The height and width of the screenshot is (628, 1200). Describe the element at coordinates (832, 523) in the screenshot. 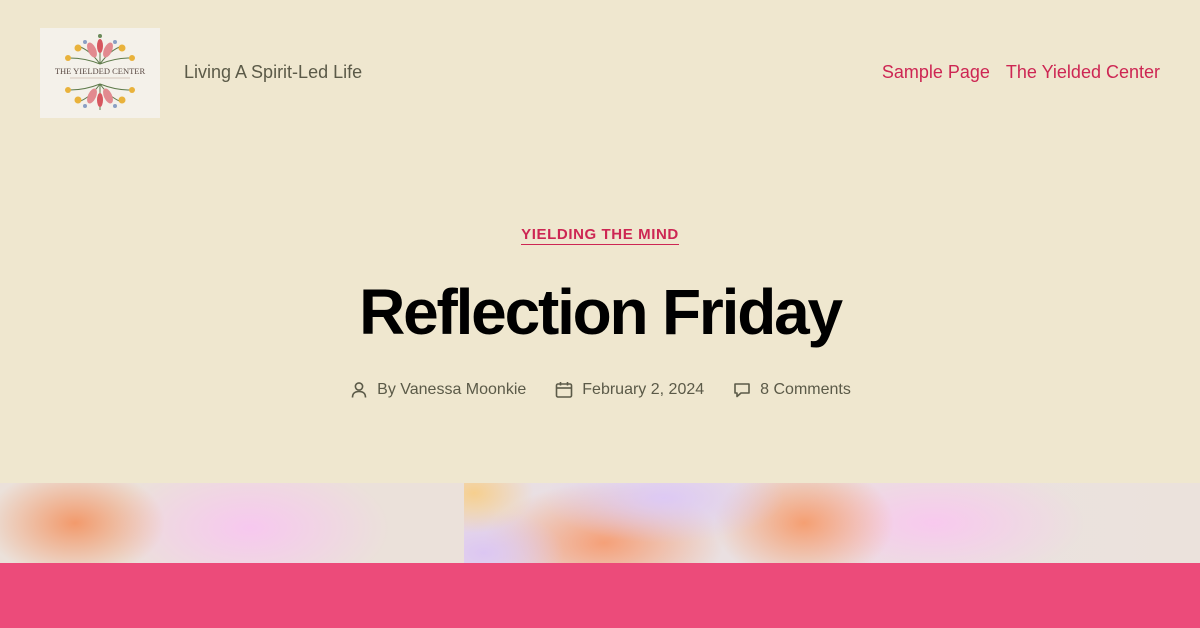

I see `featured-image-gradient` at that location.